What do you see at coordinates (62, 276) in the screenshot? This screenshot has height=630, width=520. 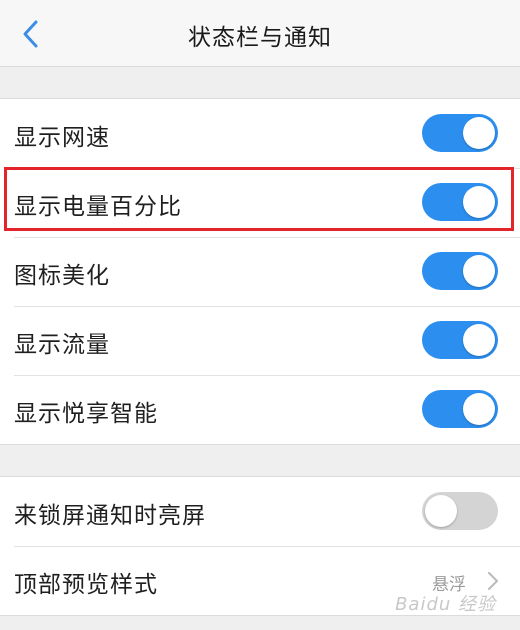 I see `setting-label: 图标美化` at bounding box center [62, 276].